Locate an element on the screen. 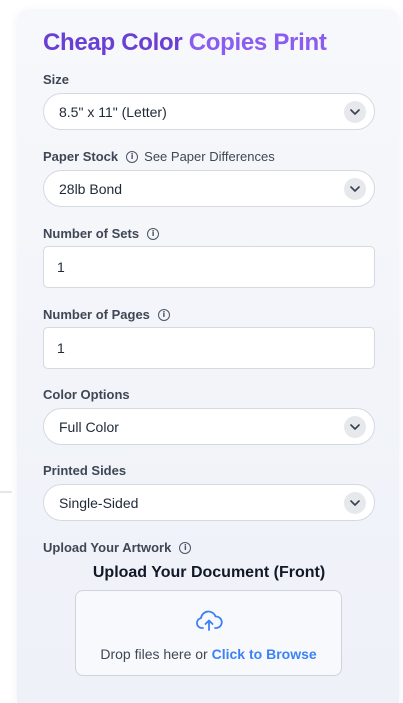 The width and height of the screenshot is (403, 703). color-options-label: Color Options is located at coordinates (86, 394).